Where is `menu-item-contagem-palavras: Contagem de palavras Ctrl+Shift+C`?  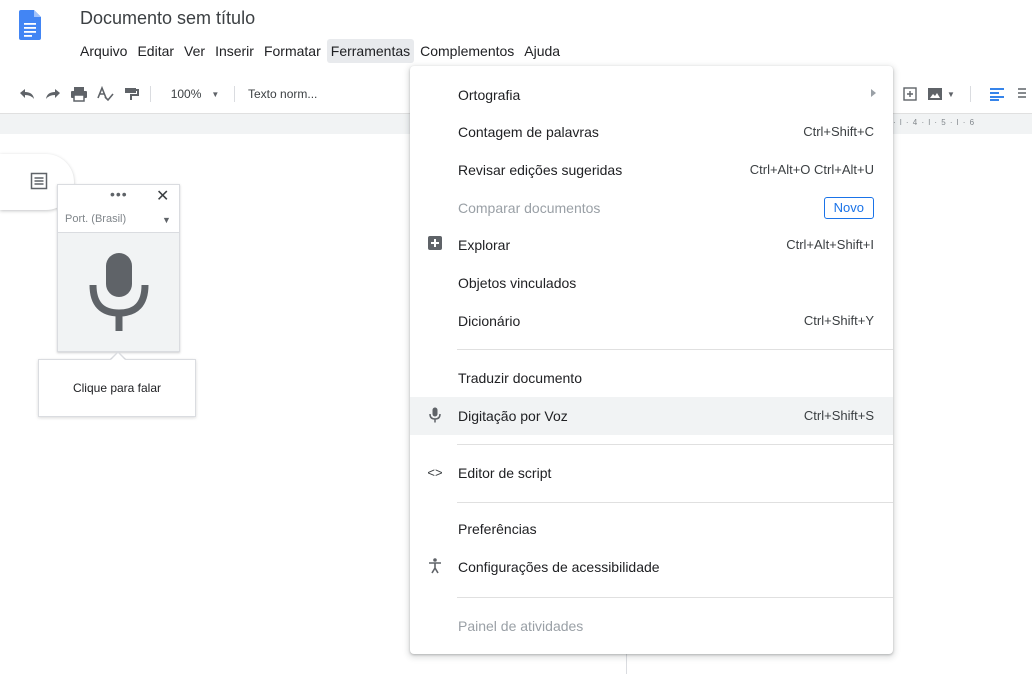 menu-item-contagem-palavras: Contagem de palavras Ctrl+Shift+C is located at coordinates (651, 132).